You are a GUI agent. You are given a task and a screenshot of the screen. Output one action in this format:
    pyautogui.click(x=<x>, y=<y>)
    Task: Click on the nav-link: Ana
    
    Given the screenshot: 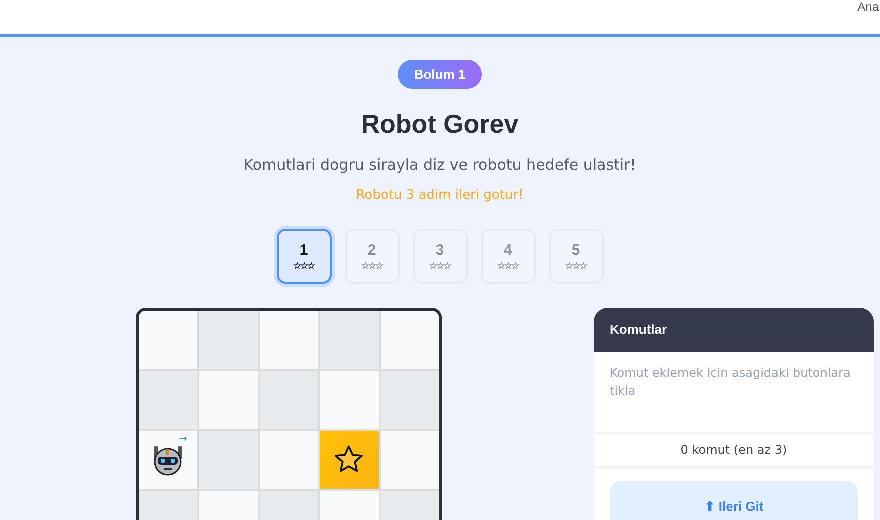 What is the action you would take?
    pyautogui.click(x=868, y=7)
    